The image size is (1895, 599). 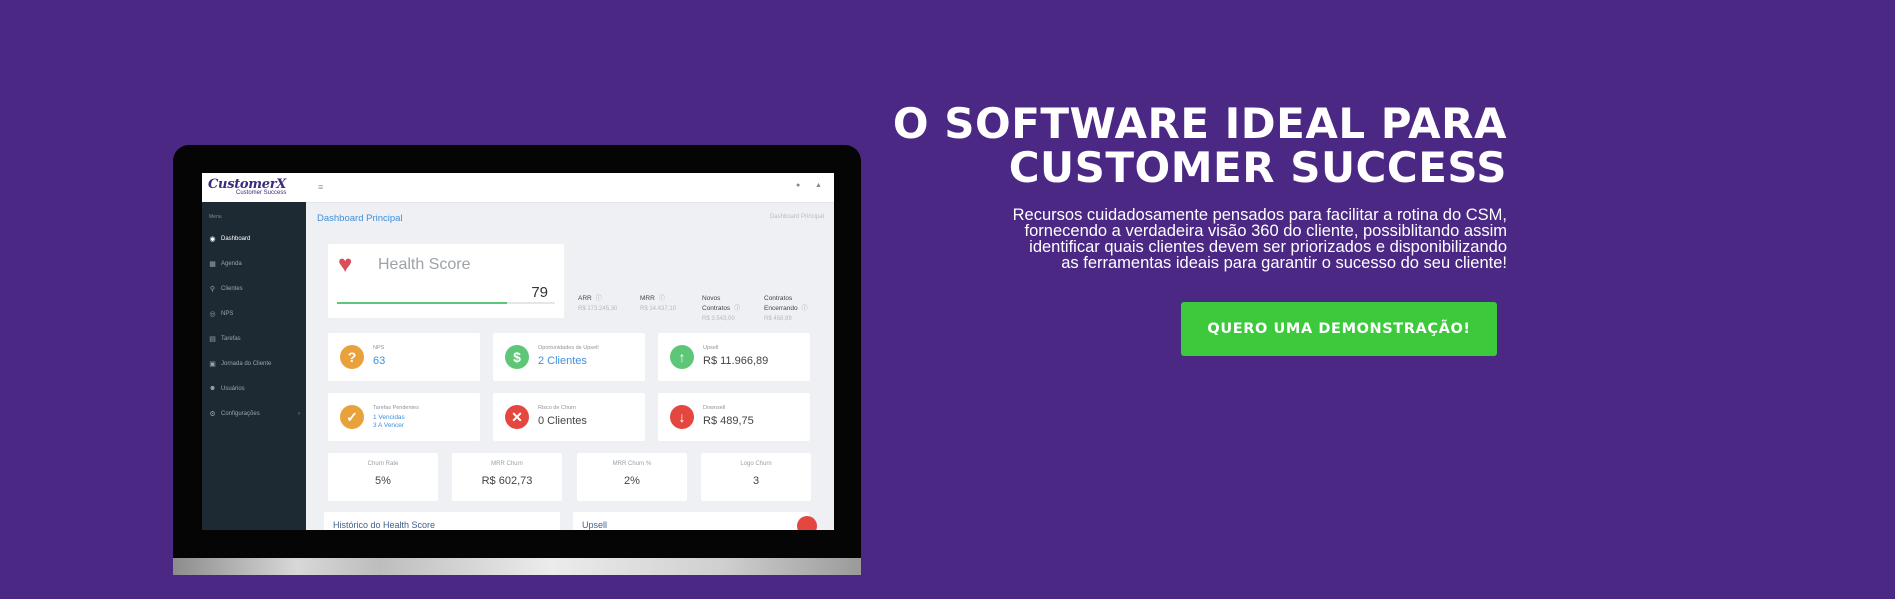 What do you see at coordinates (569, 357) in the screenshot?
I see `kpi-upsell-opportunities-card: $ Oportunidades de Upsell 2 Clientes` at bounding box center [569, 357].